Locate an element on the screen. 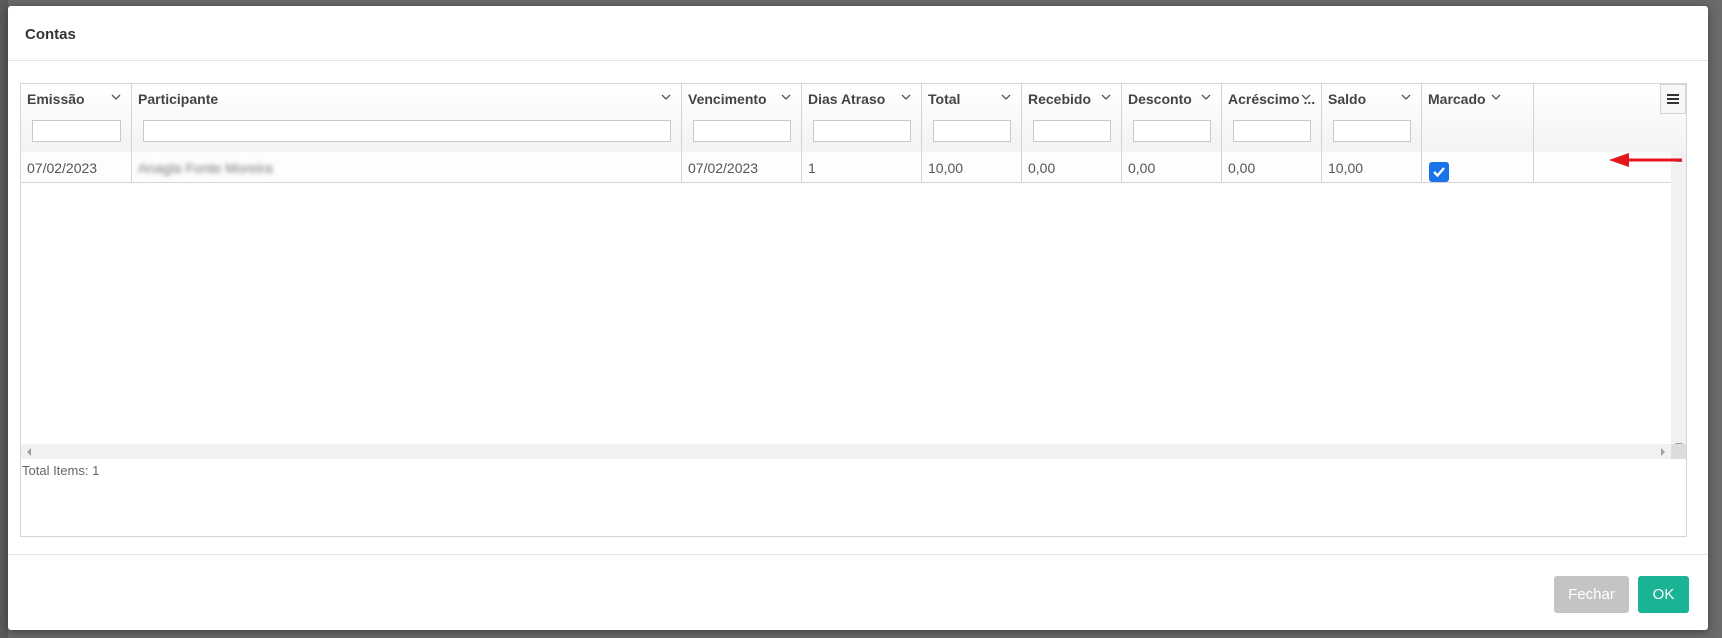 The image size is (1722, 638). column-header-dias_atraso: Dias Atraso is located at coordinates (862, 118).